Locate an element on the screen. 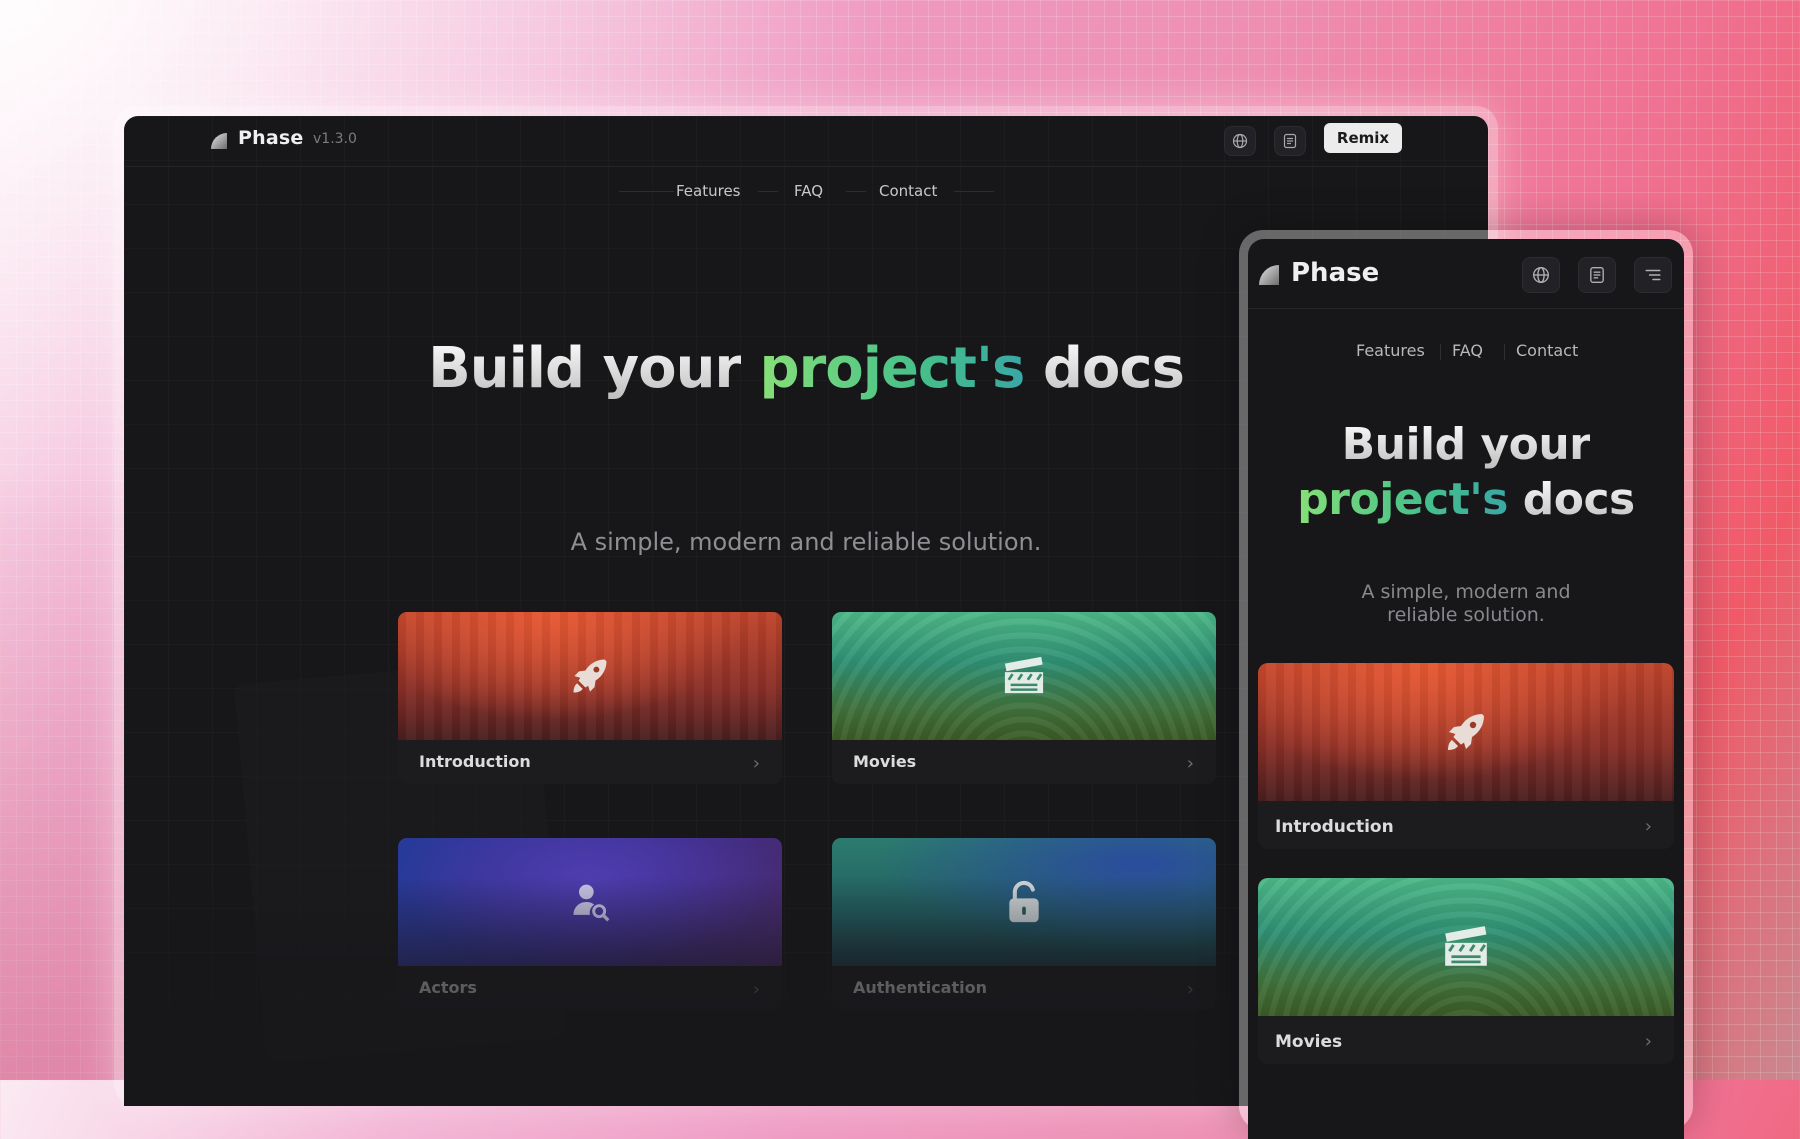 This screenshot has width=1800, height=1139. card-authentication: Authentication › is located at coordinates (1024, 924).